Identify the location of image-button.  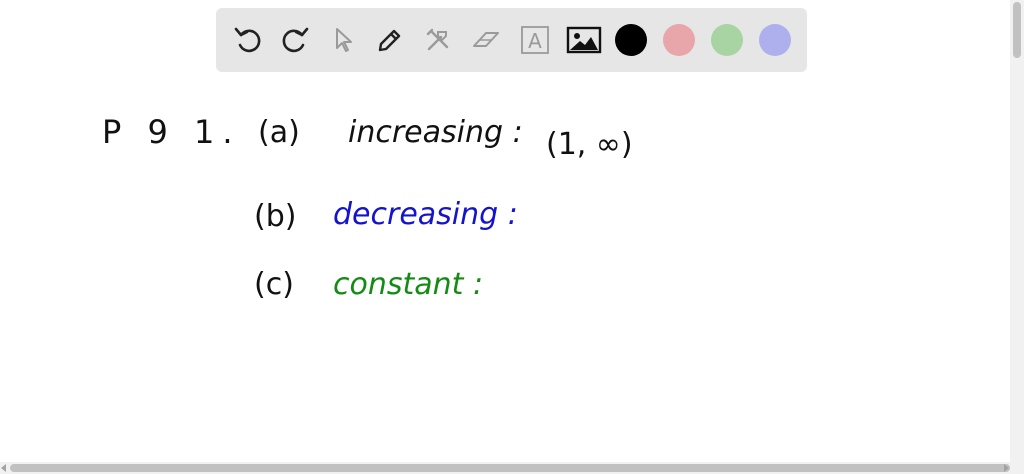
(584, 40).